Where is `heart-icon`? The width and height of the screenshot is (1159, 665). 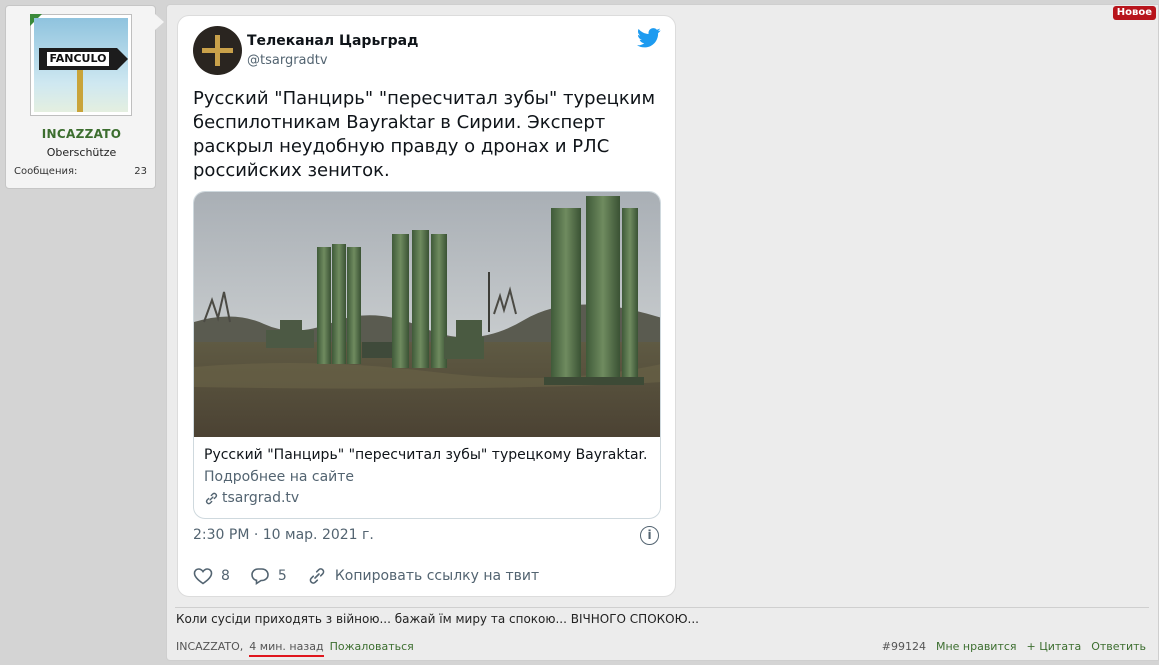
heart-icon is located at coordinates (203, 576).